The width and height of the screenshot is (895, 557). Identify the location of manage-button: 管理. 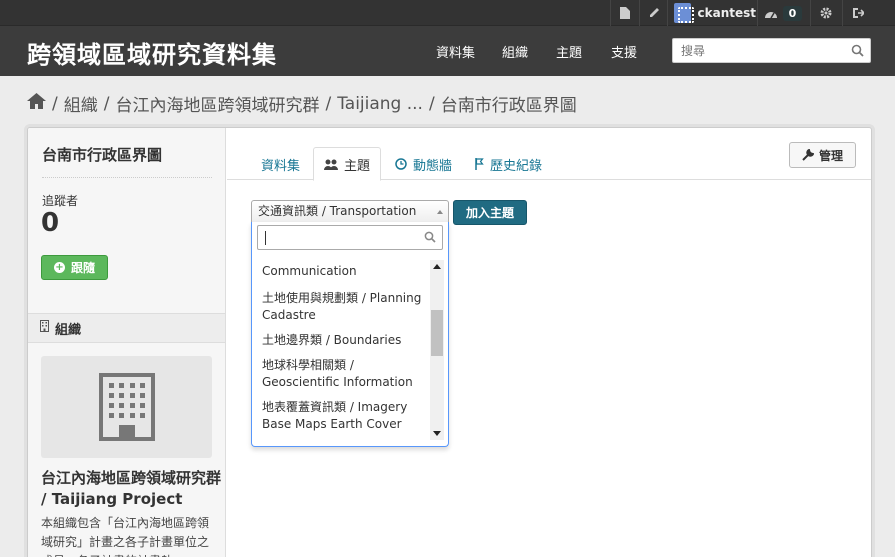
(822, 155).